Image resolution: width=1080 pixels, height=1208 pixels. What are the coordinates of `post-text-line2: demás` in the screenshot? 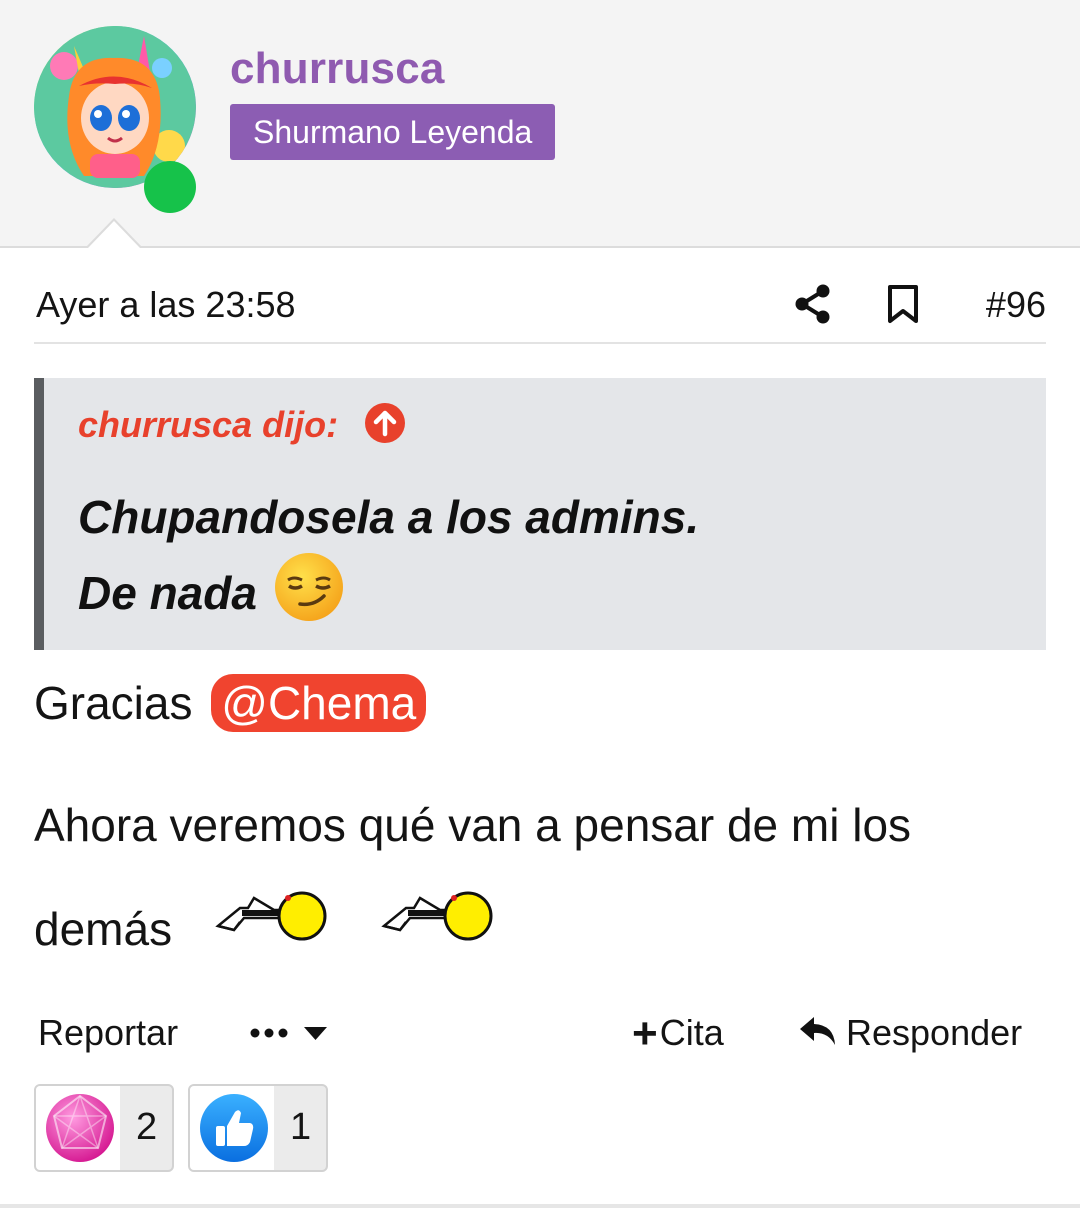 It's located at (103, 929).